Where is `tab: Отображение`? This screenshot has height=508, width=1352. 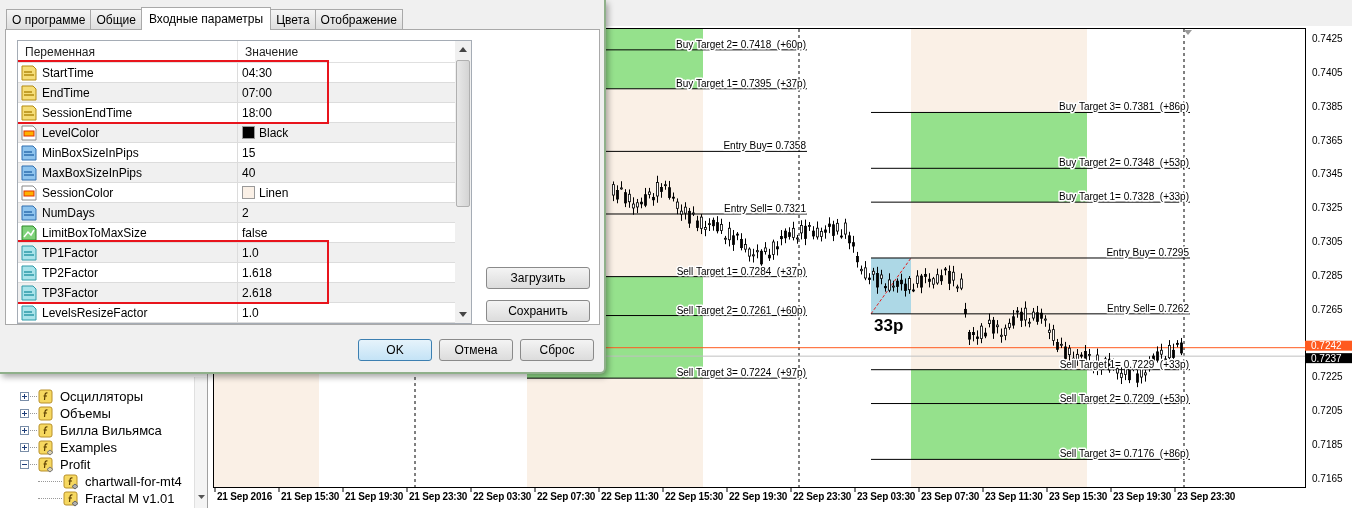
tab: Отображение is located at coordinates (358, 19).